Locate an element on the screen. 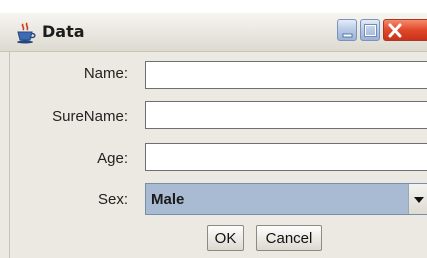 The height and width of the screenshot is (258, 427). surename-label: SureName: is located at coordinates (90, 116).